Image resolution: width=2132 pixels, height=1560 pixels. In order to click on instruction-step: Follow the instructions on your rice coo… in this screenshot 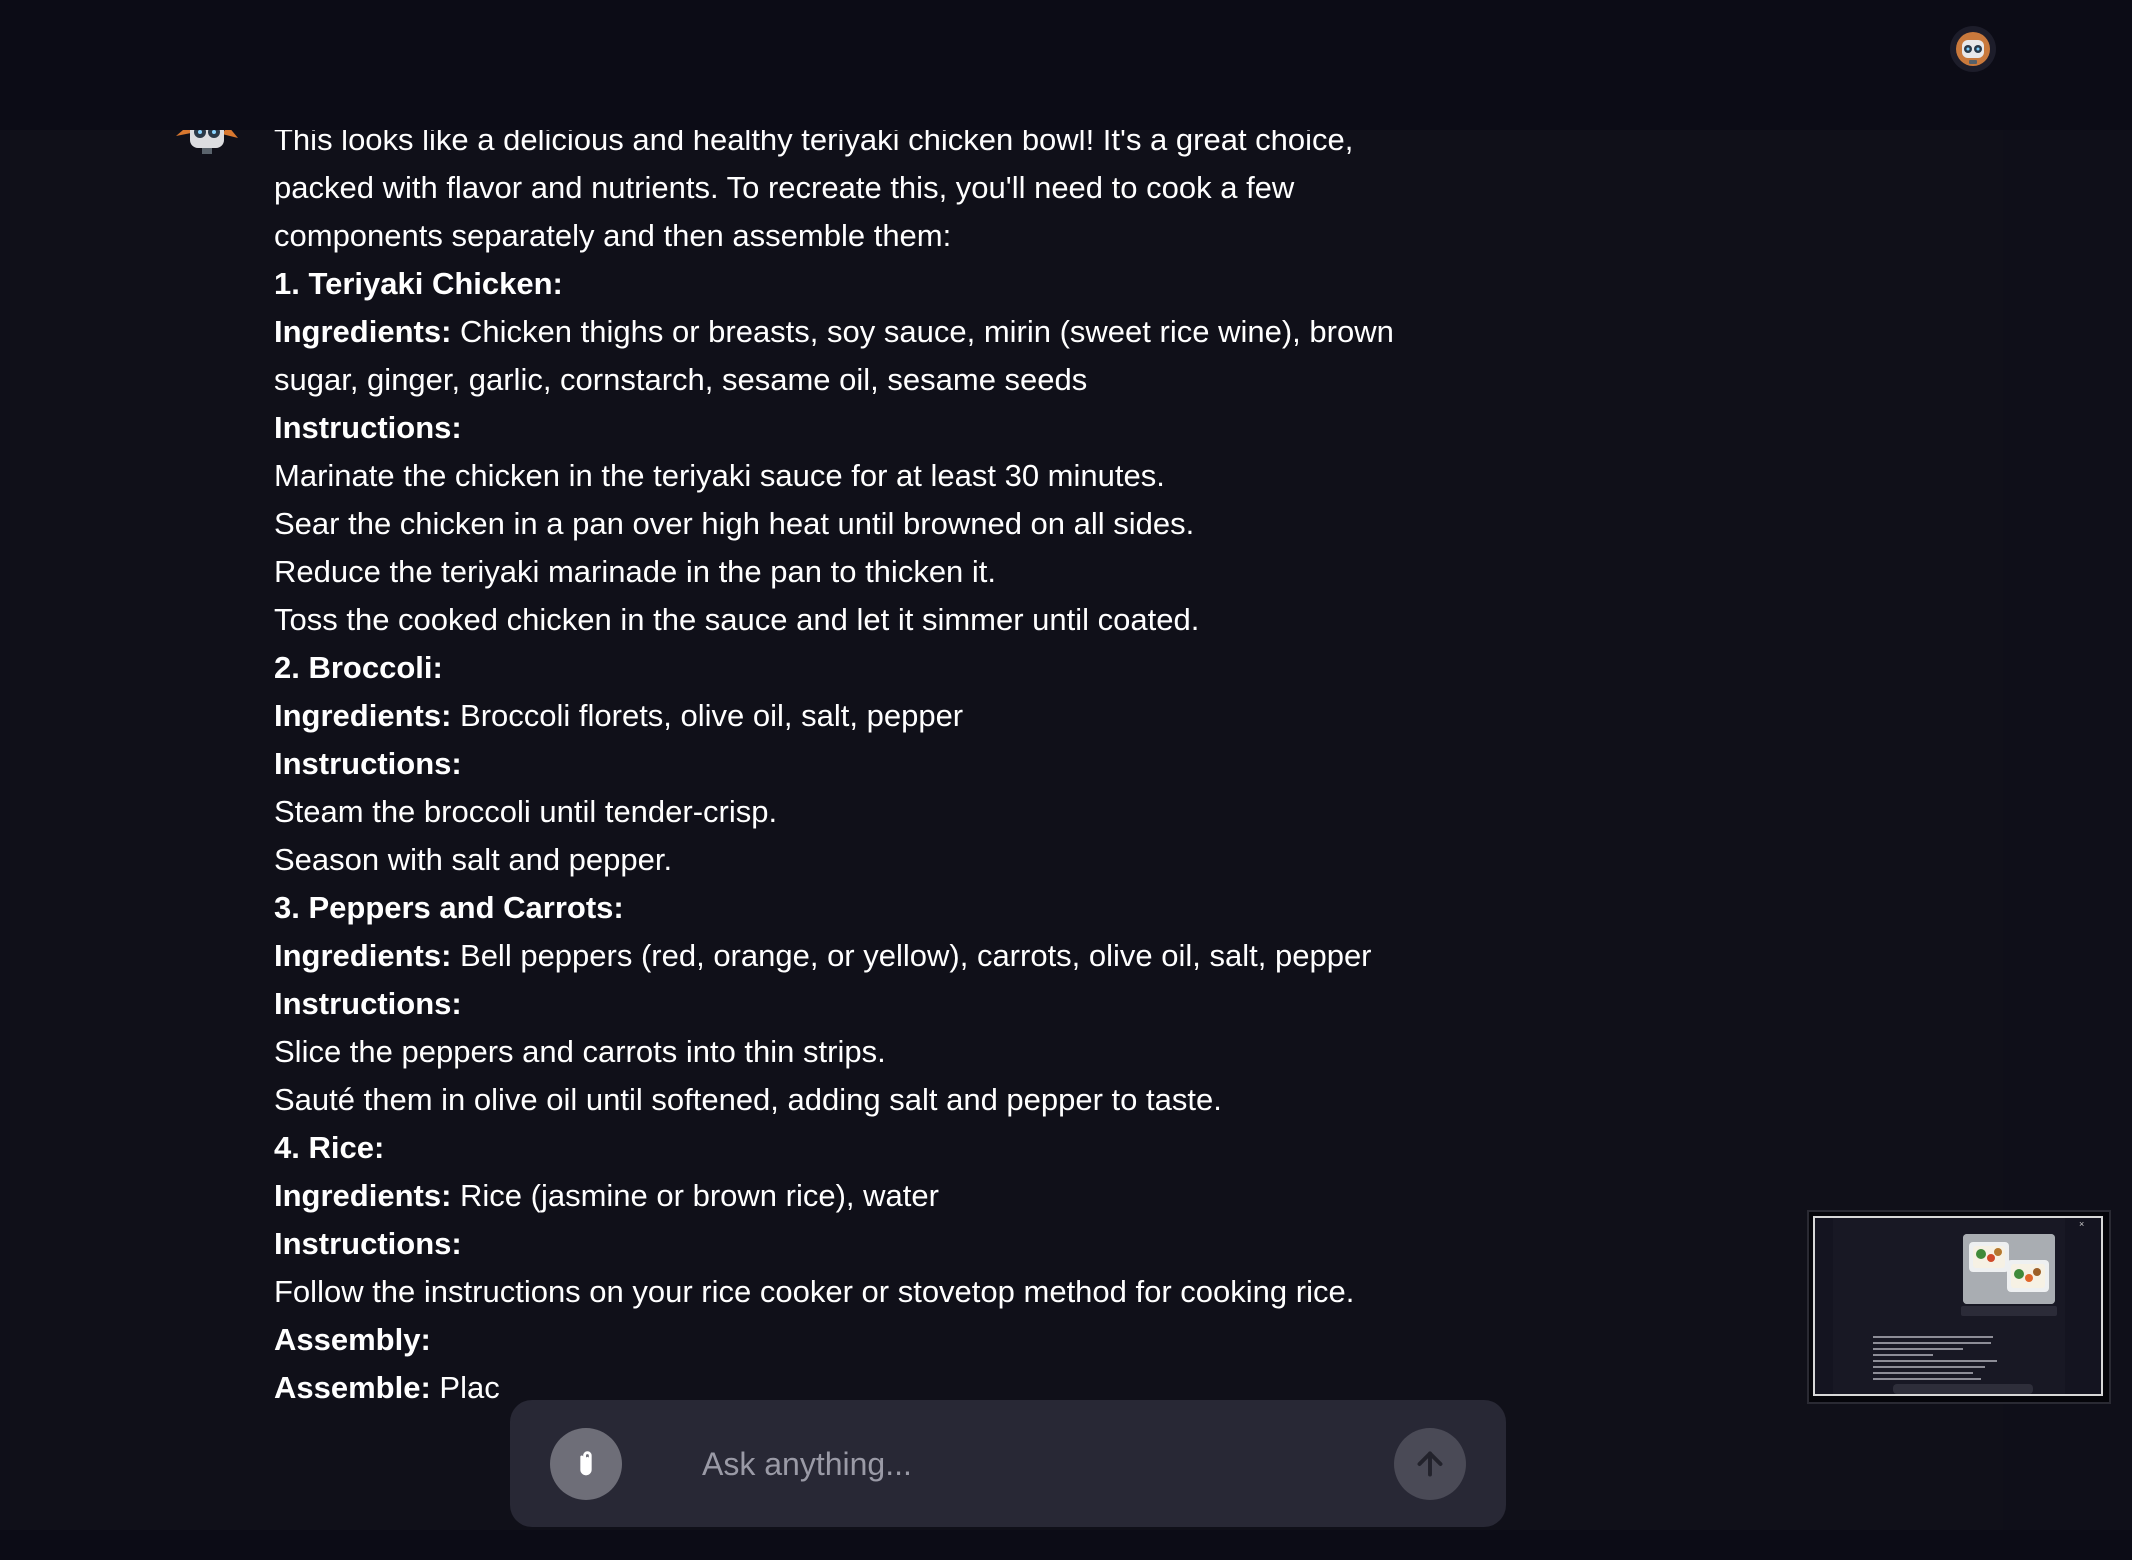, I will do `click(814, 1291)`.